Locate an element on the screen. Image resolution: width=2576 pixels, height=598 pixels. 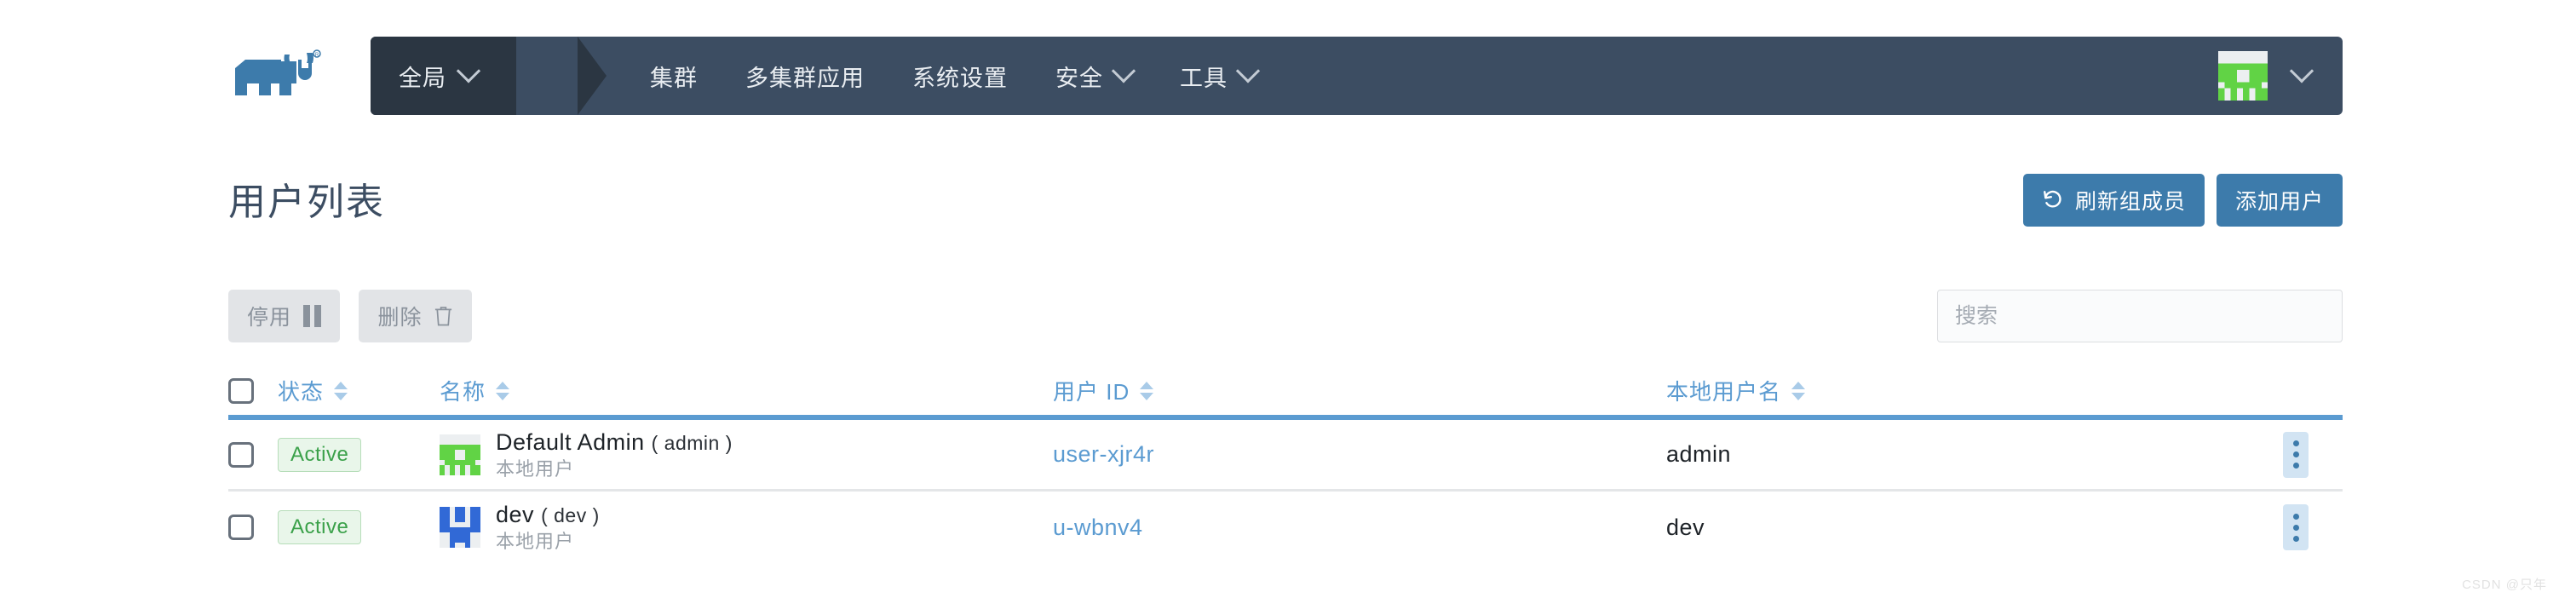
refresh-group-members-label: 刷新组成员 is located at coordinates (2130, 202).